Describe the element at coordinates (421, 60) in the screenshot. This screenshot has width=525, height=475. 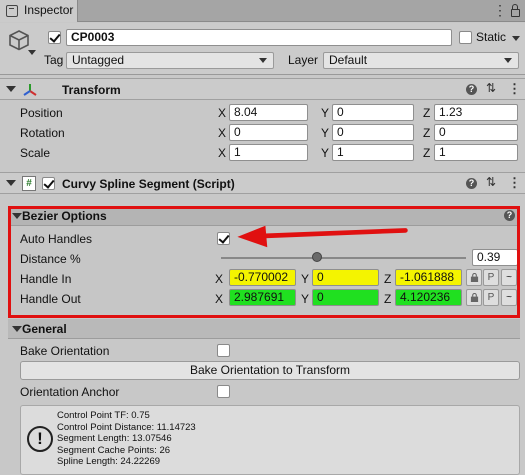
I see `layer-dropdown: Default` at that location.